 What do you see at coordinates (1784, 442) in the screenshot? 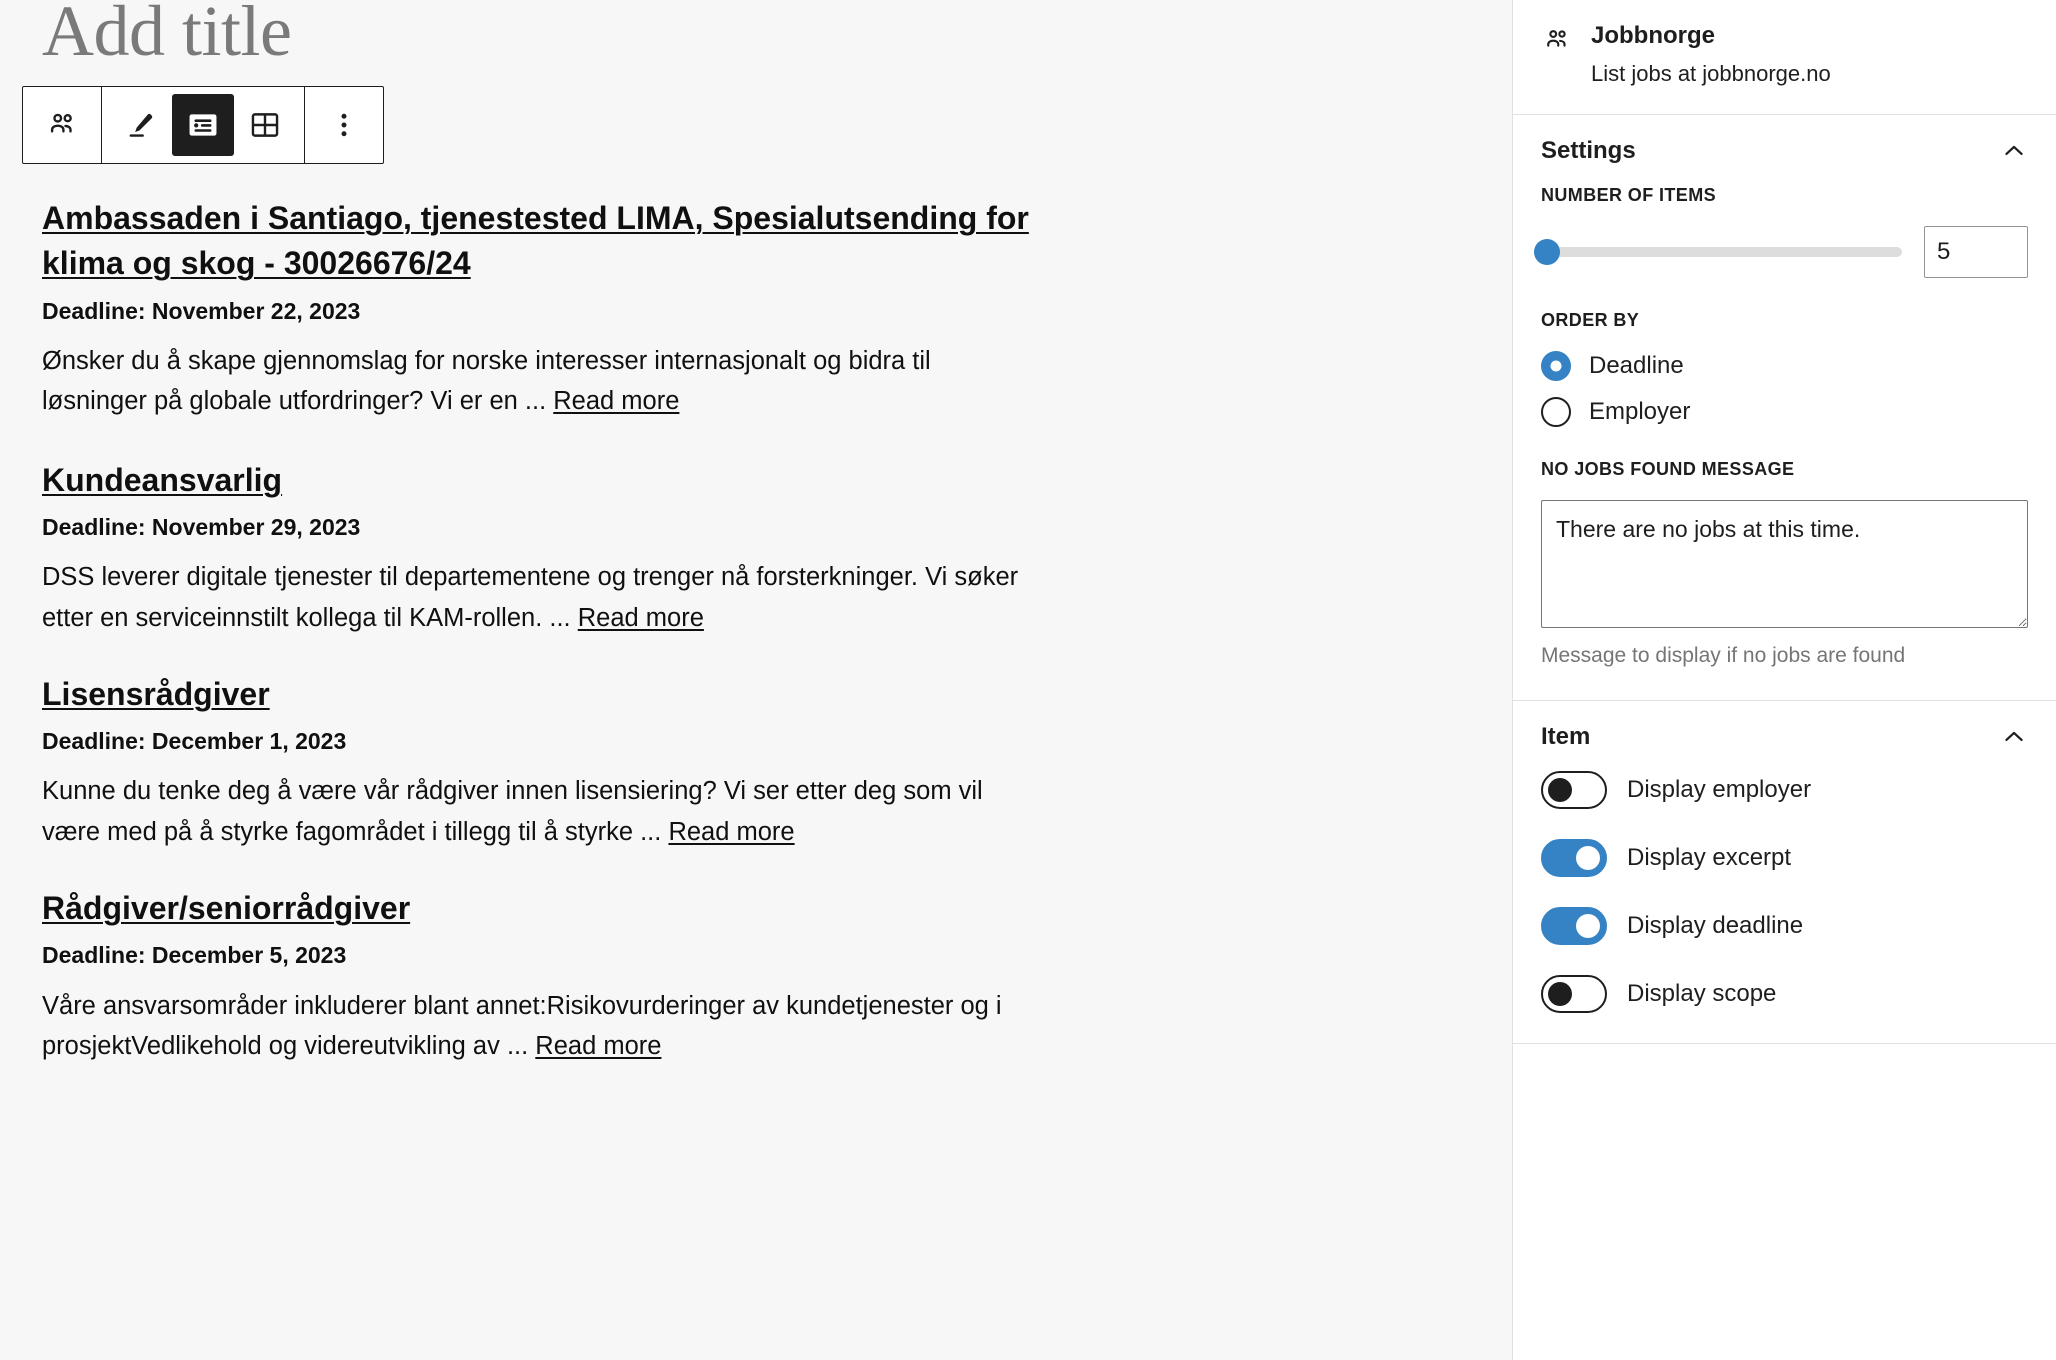
I see `settings-section-body: NUMBER OF ITEMS ORDER BY Deadline` at bounding box center [1784, 442].